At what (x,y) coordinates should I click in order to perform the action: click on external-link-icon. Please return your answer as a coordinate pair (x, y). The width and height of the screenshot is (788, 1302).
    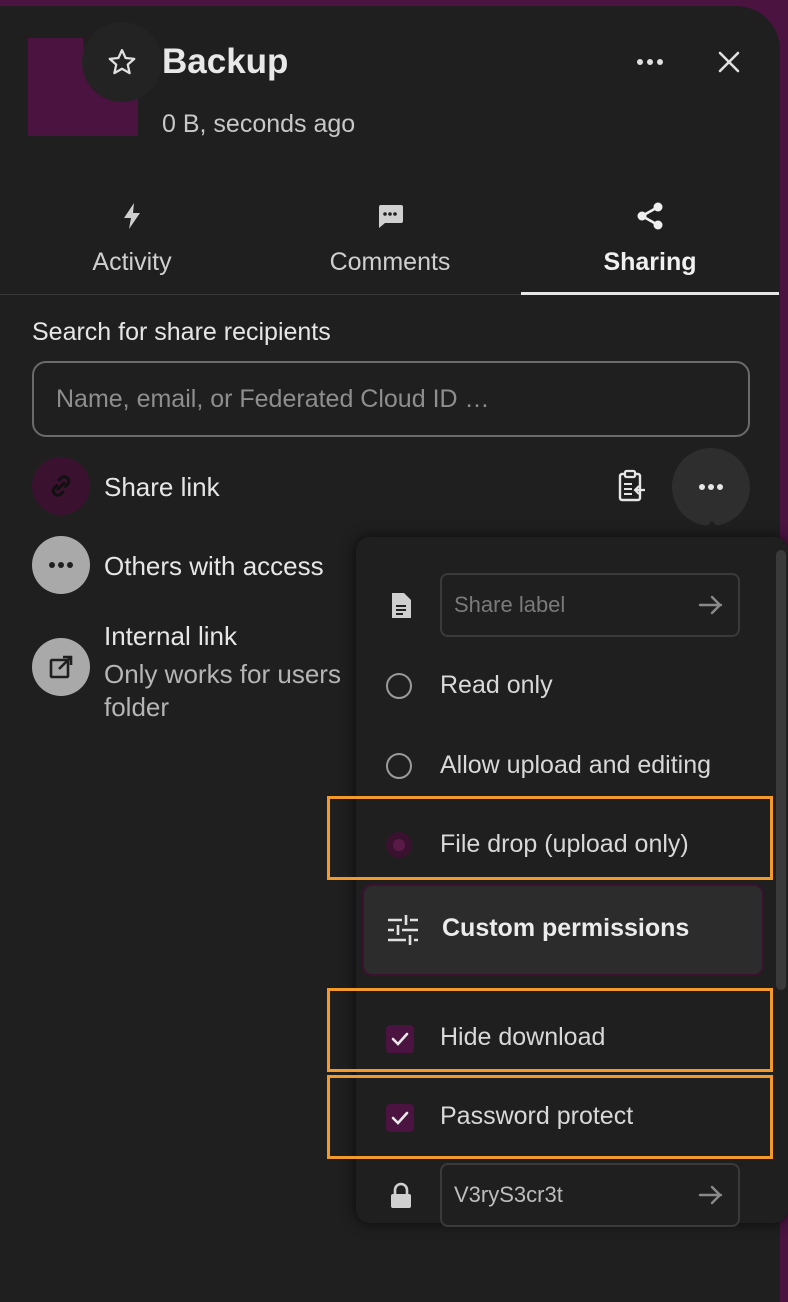
    Looking at the image, I should click on (61, 667).